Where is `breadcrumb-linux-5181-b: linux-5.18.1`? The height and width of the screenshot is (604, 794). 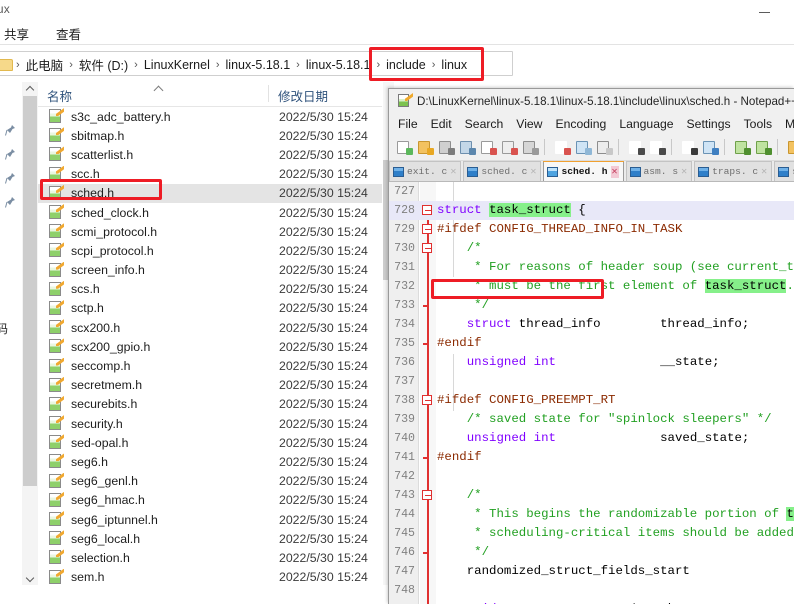
breadcrumb-linux-5181-b: linux-5.18.1 is located at coordinates (338, 65).